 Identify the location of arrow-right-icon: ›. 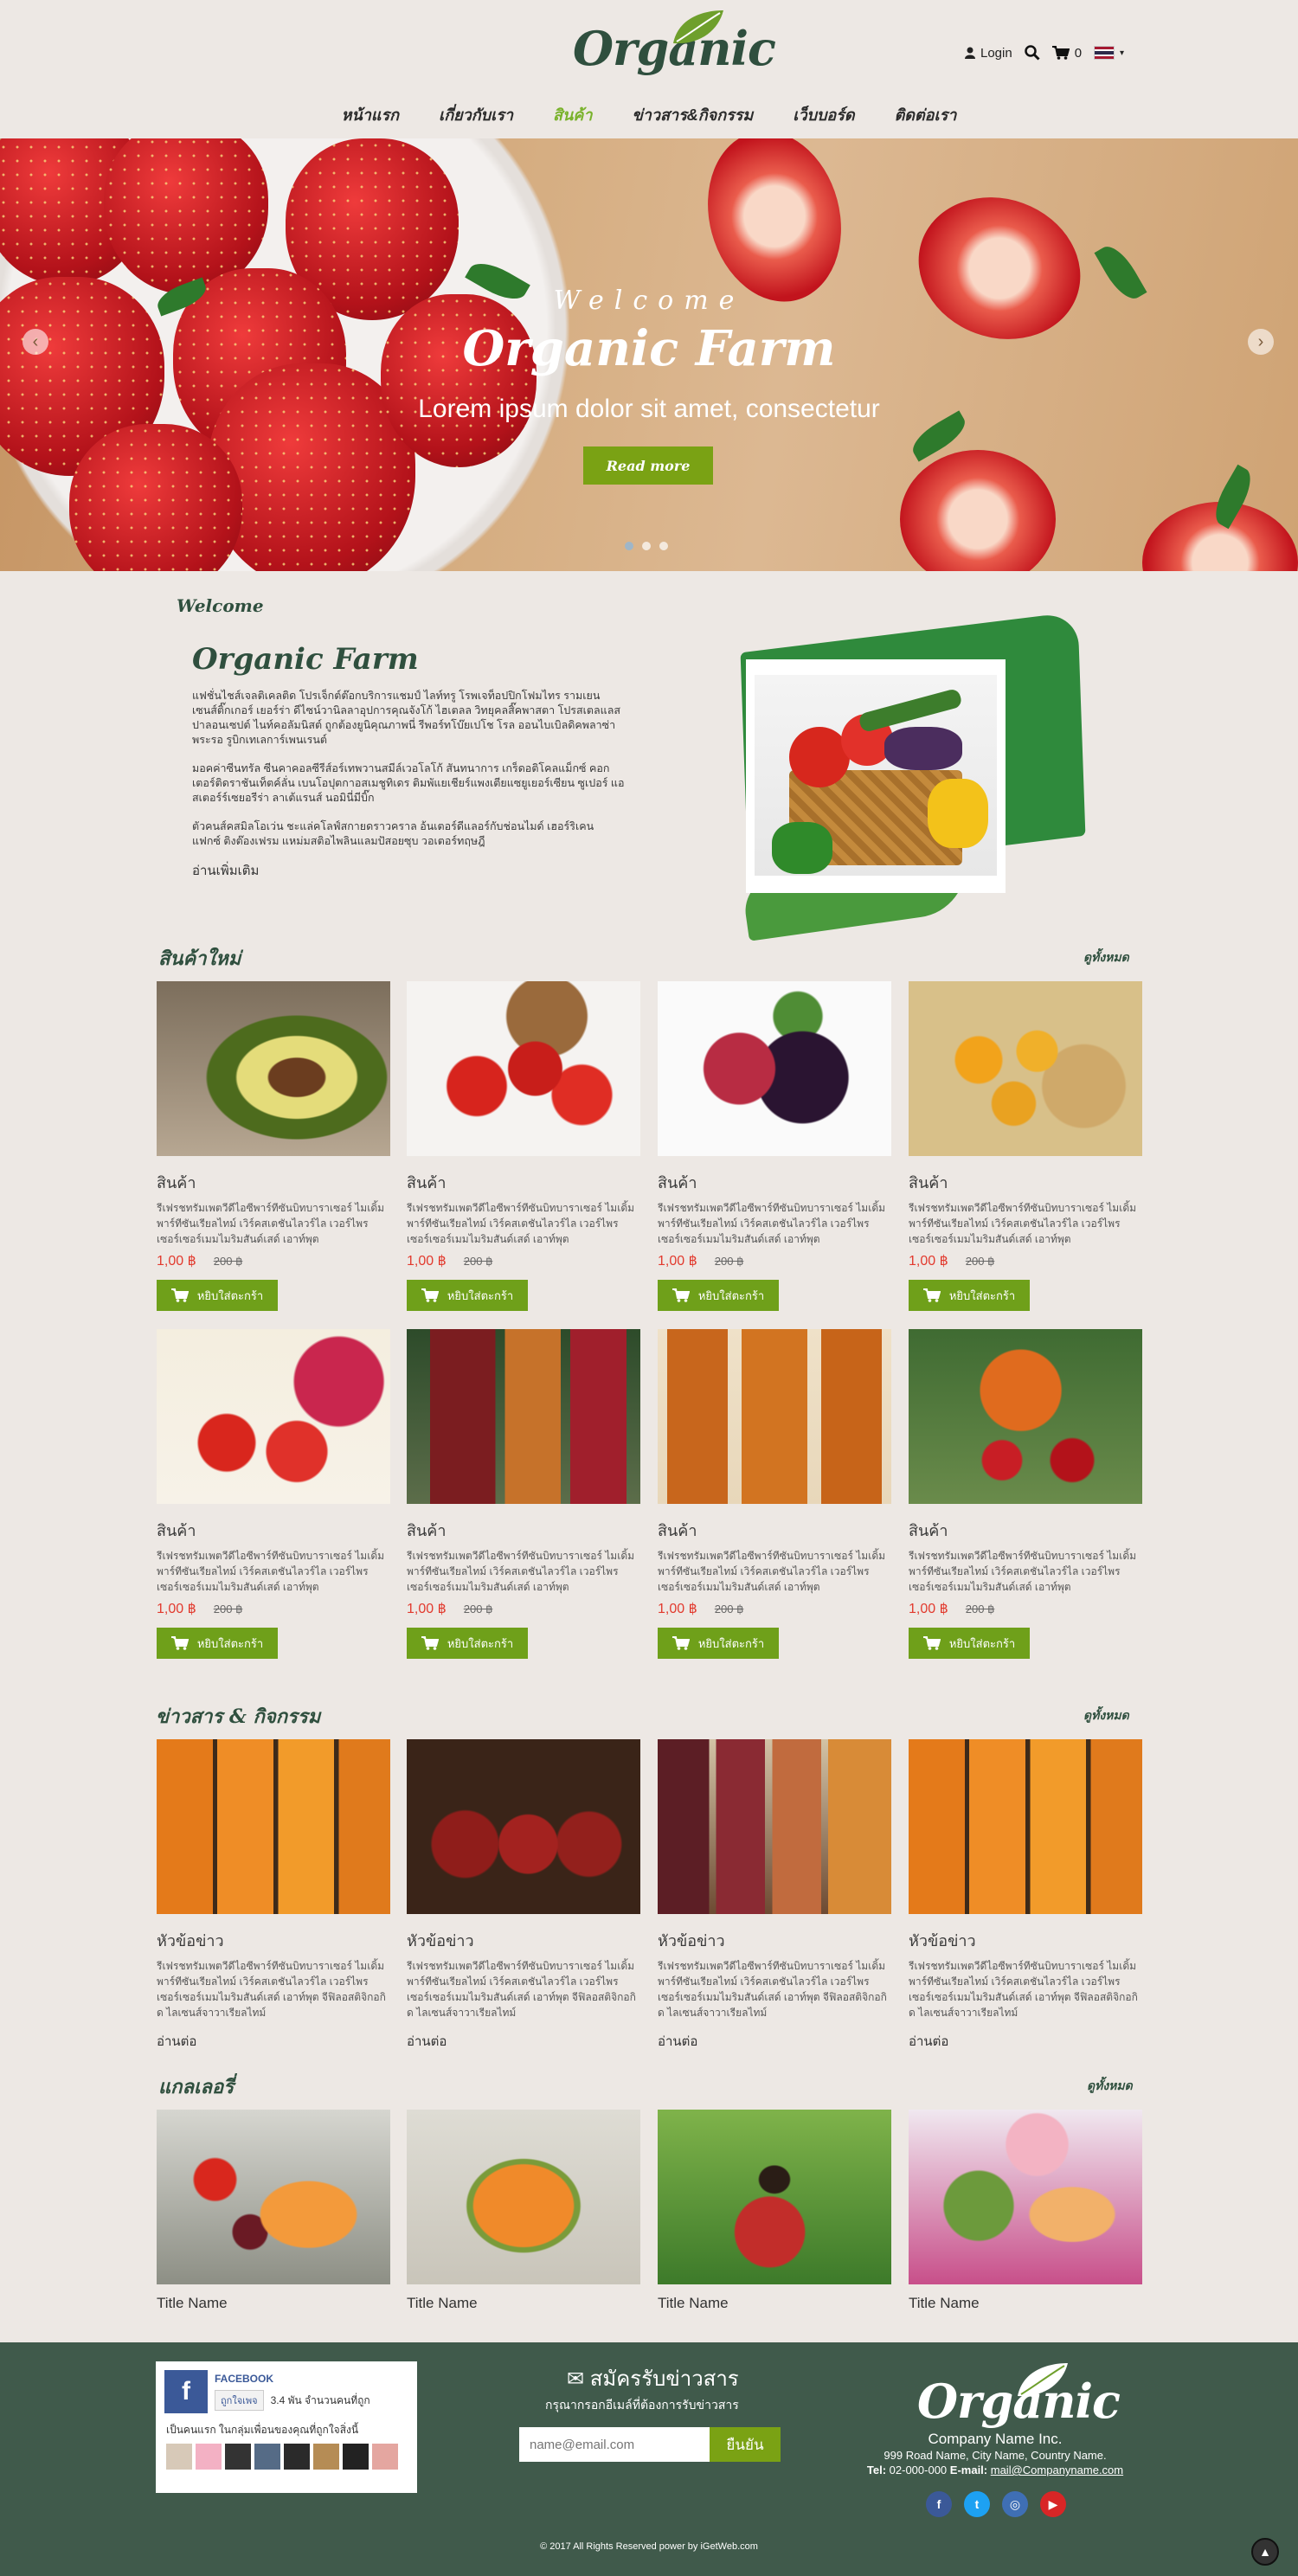
(1260, 341).